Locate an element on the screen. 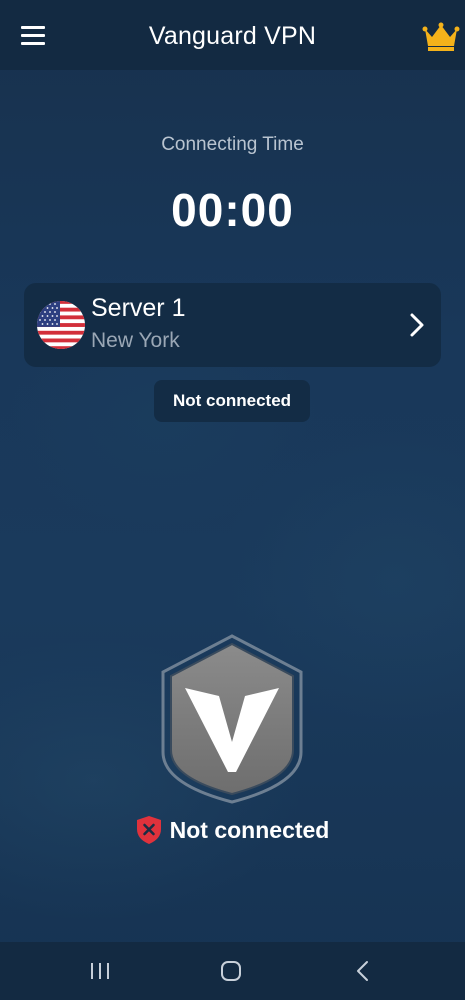 The width and height of the screenshot is (465, 1000). chevron-right-icon is located at coordinates (417, 325).